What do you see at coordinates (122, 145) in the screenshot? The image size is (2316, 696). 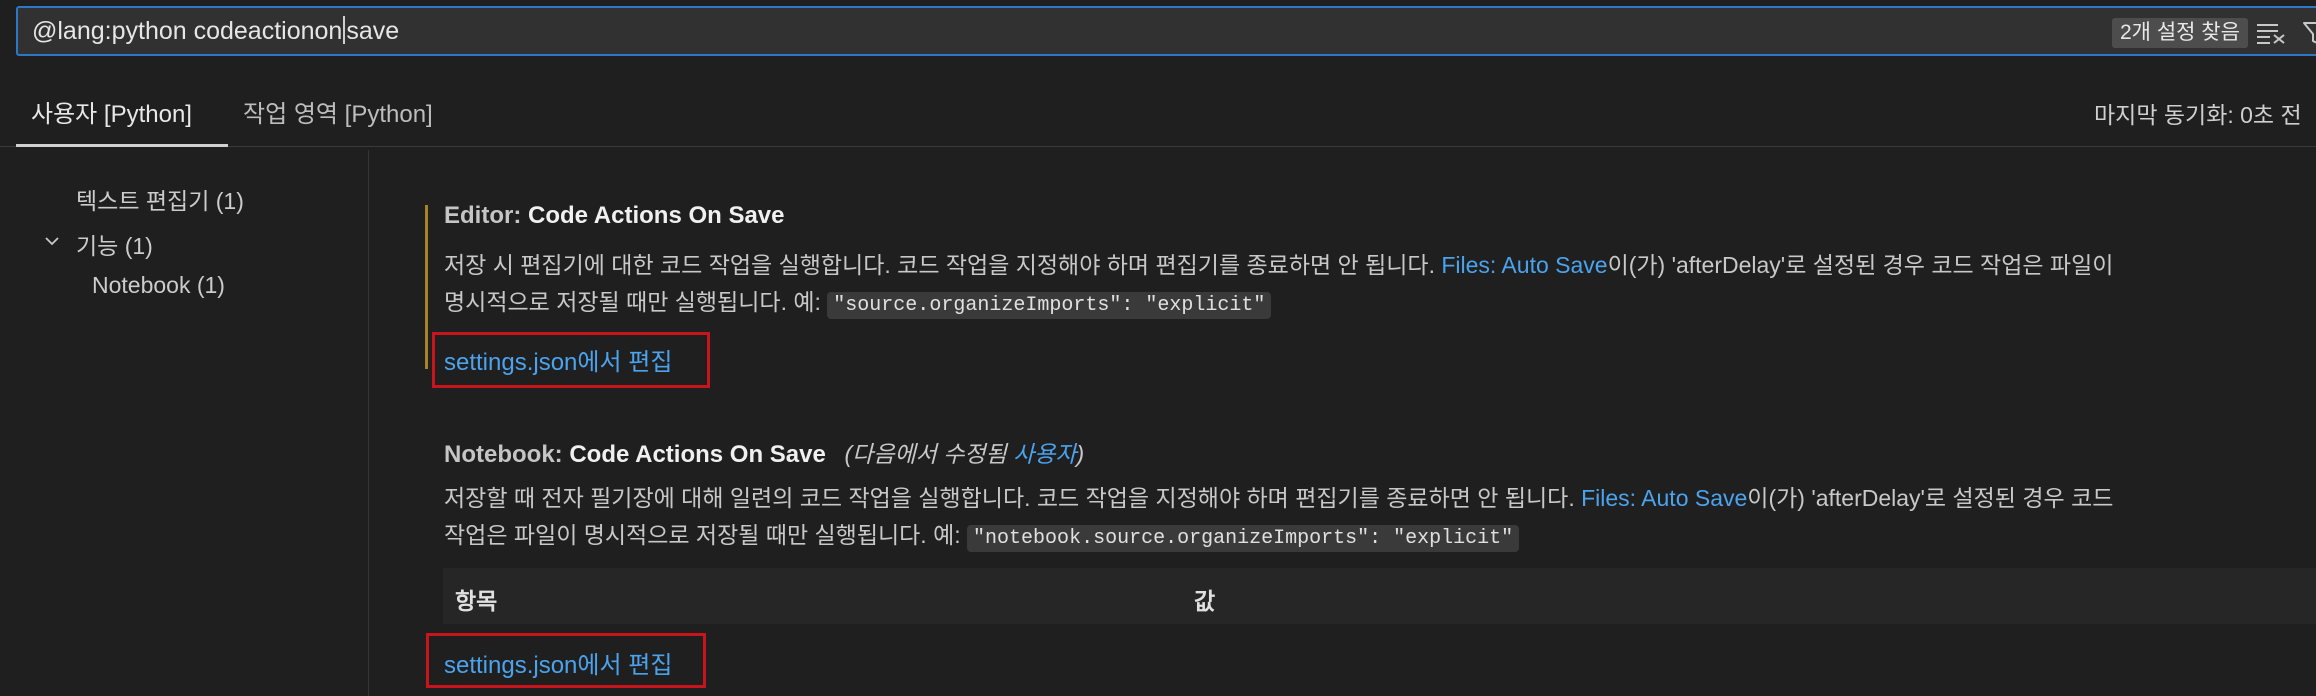 I see `active-tab-indicator` at bounding box center [122, 145].